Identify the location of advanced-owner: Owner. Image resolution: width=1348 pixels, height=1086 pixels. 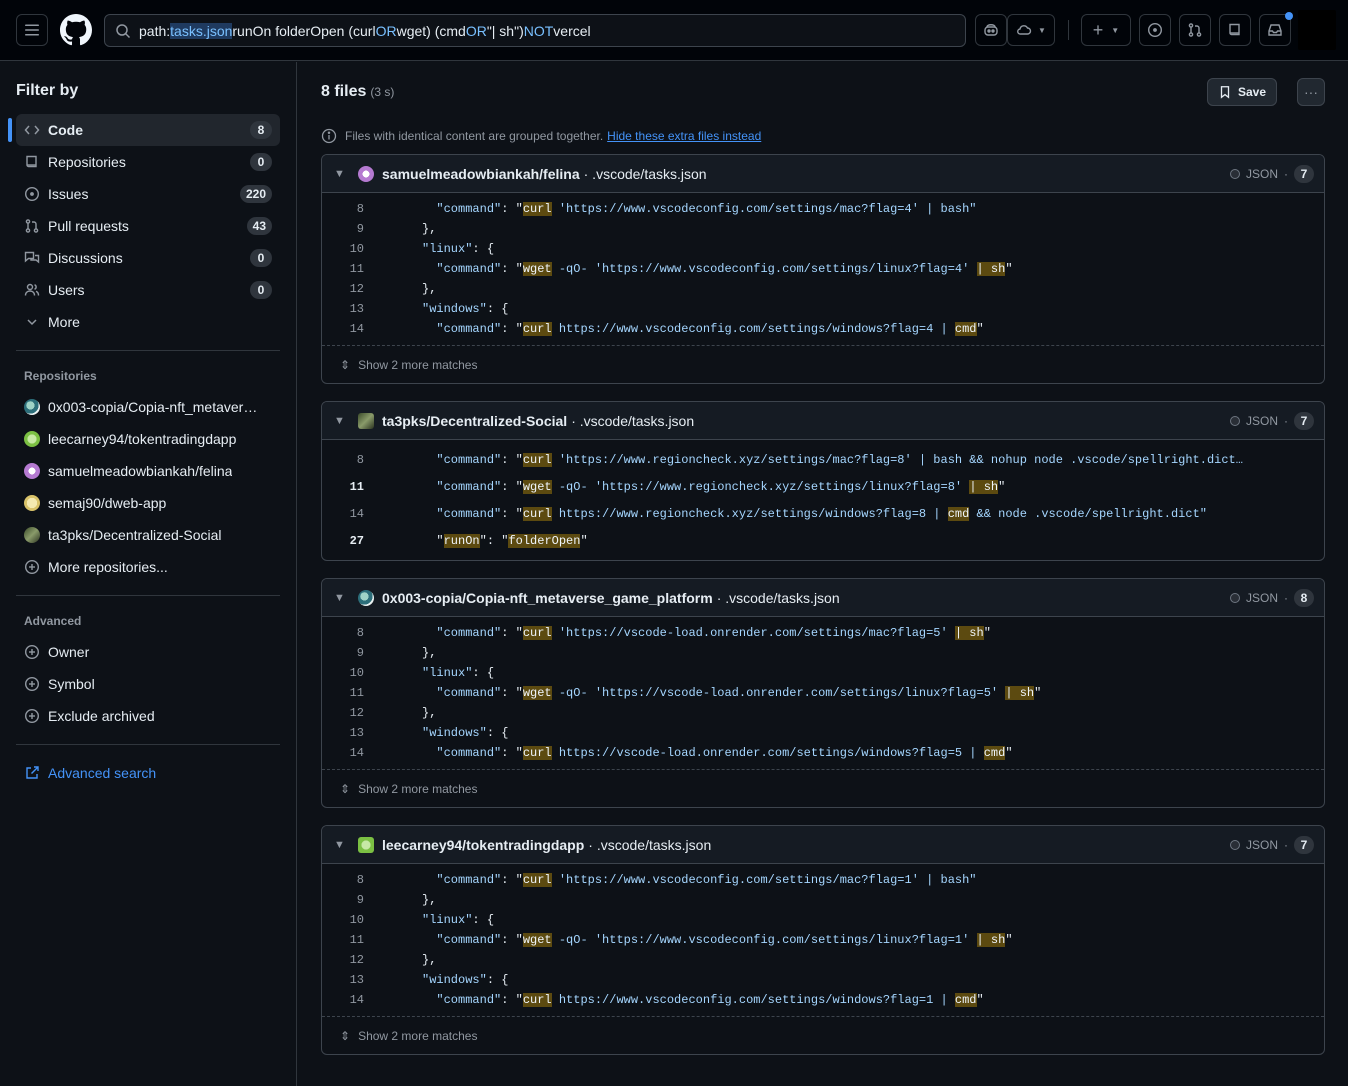
(148, 652).